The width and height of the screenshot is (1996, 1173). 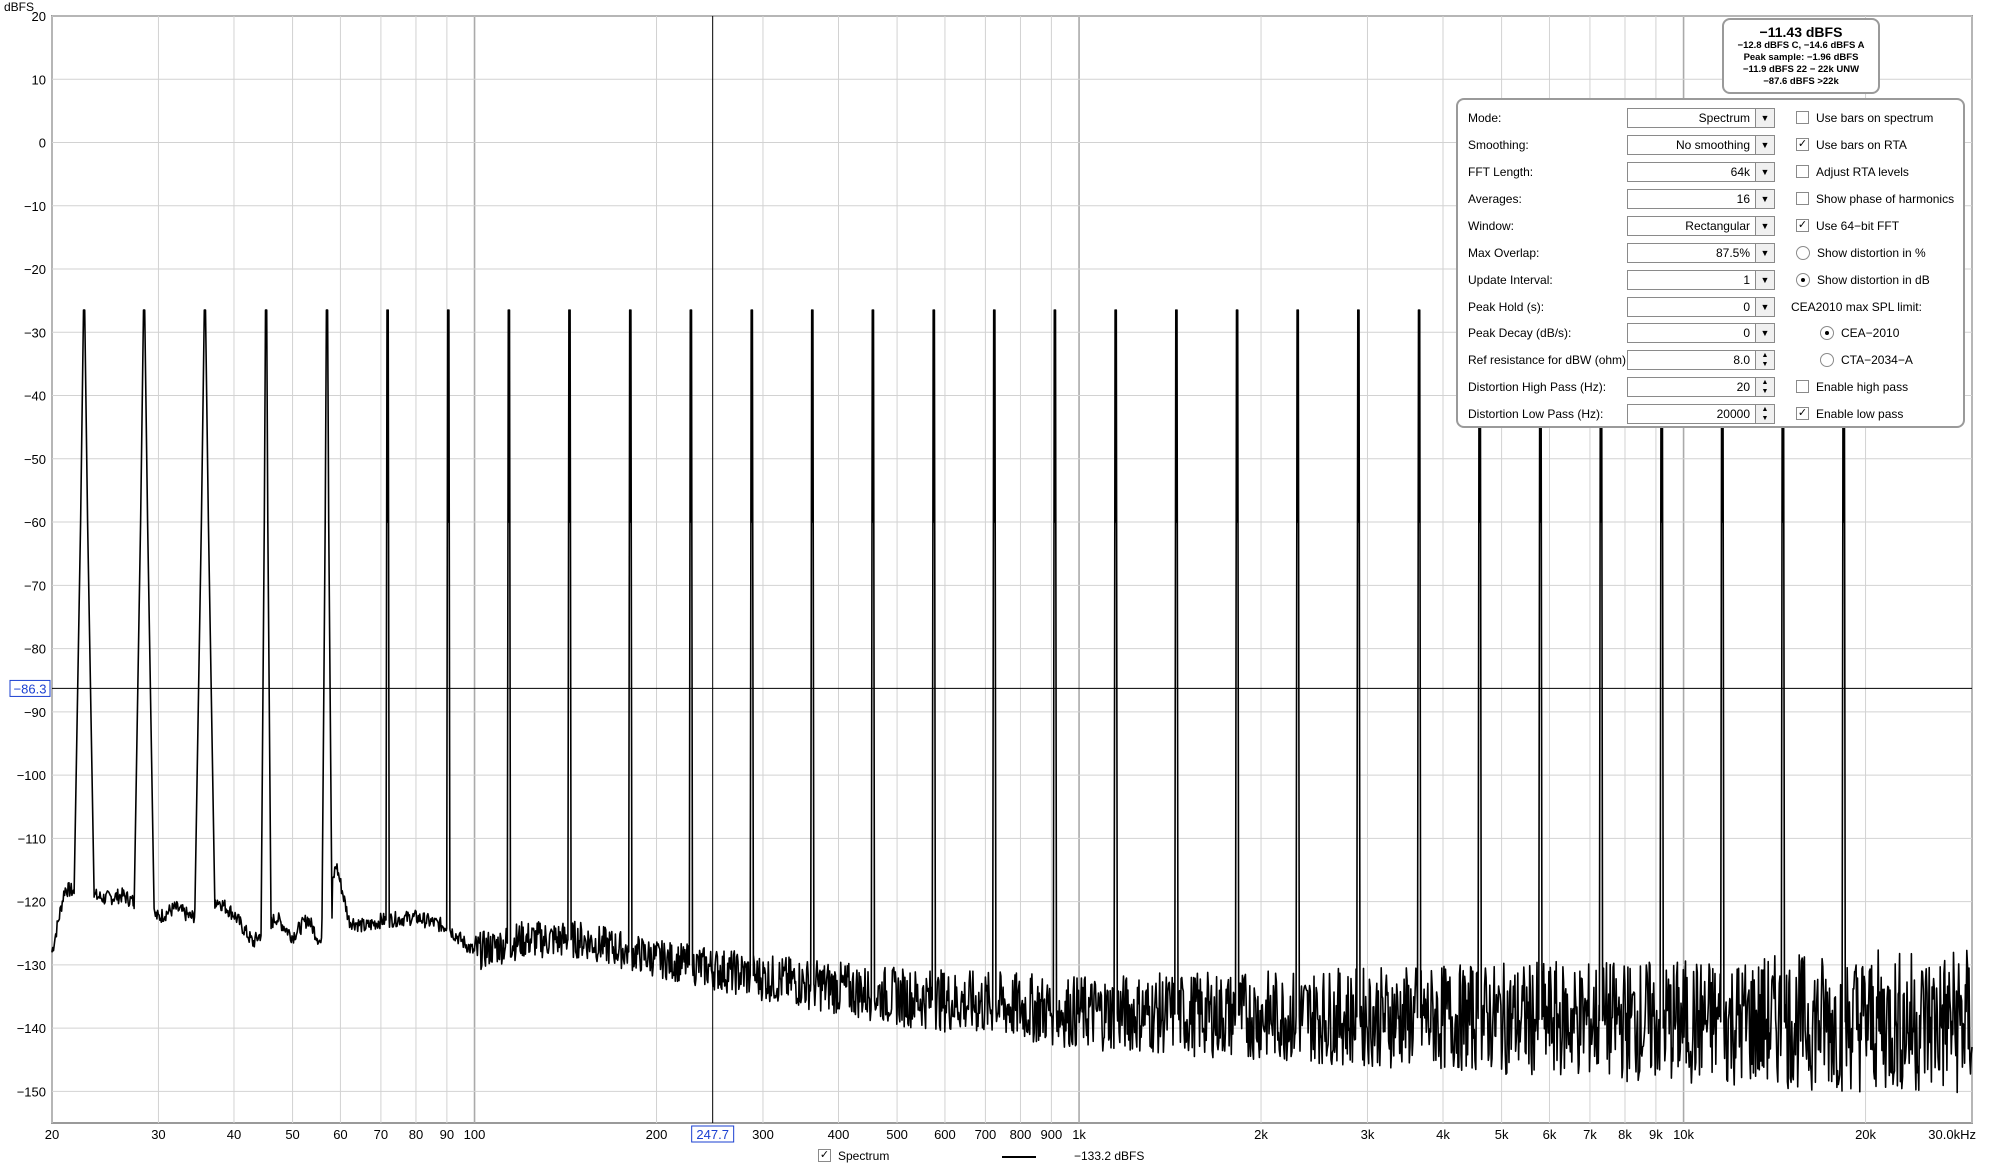 I want to click on fft-length-label: FFT Length:, so click(x=1501, y=172).